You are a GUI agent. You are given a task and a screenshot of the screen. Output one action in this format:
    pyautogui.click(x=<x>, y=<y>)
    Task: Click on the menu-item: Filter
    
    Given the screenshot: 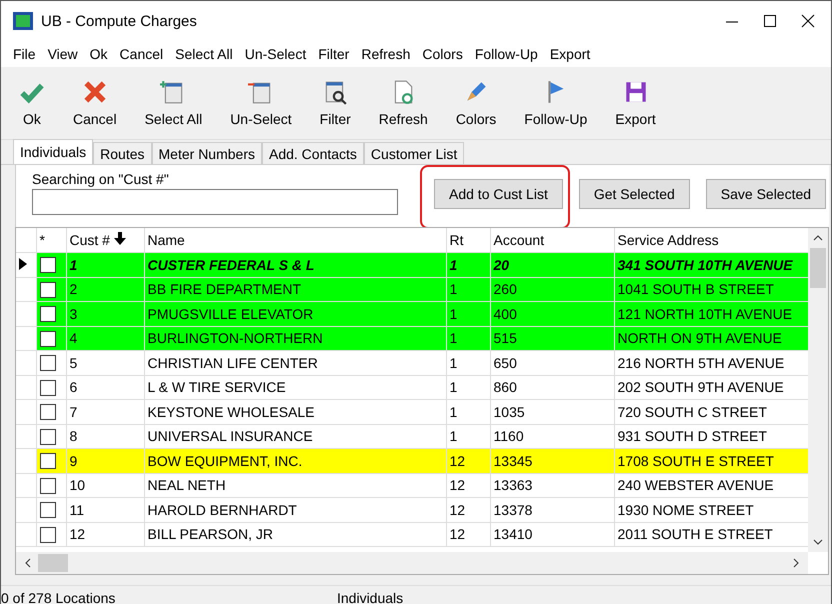 What is the action you would take?
    pyautogui.click(x=334, y=54)
    